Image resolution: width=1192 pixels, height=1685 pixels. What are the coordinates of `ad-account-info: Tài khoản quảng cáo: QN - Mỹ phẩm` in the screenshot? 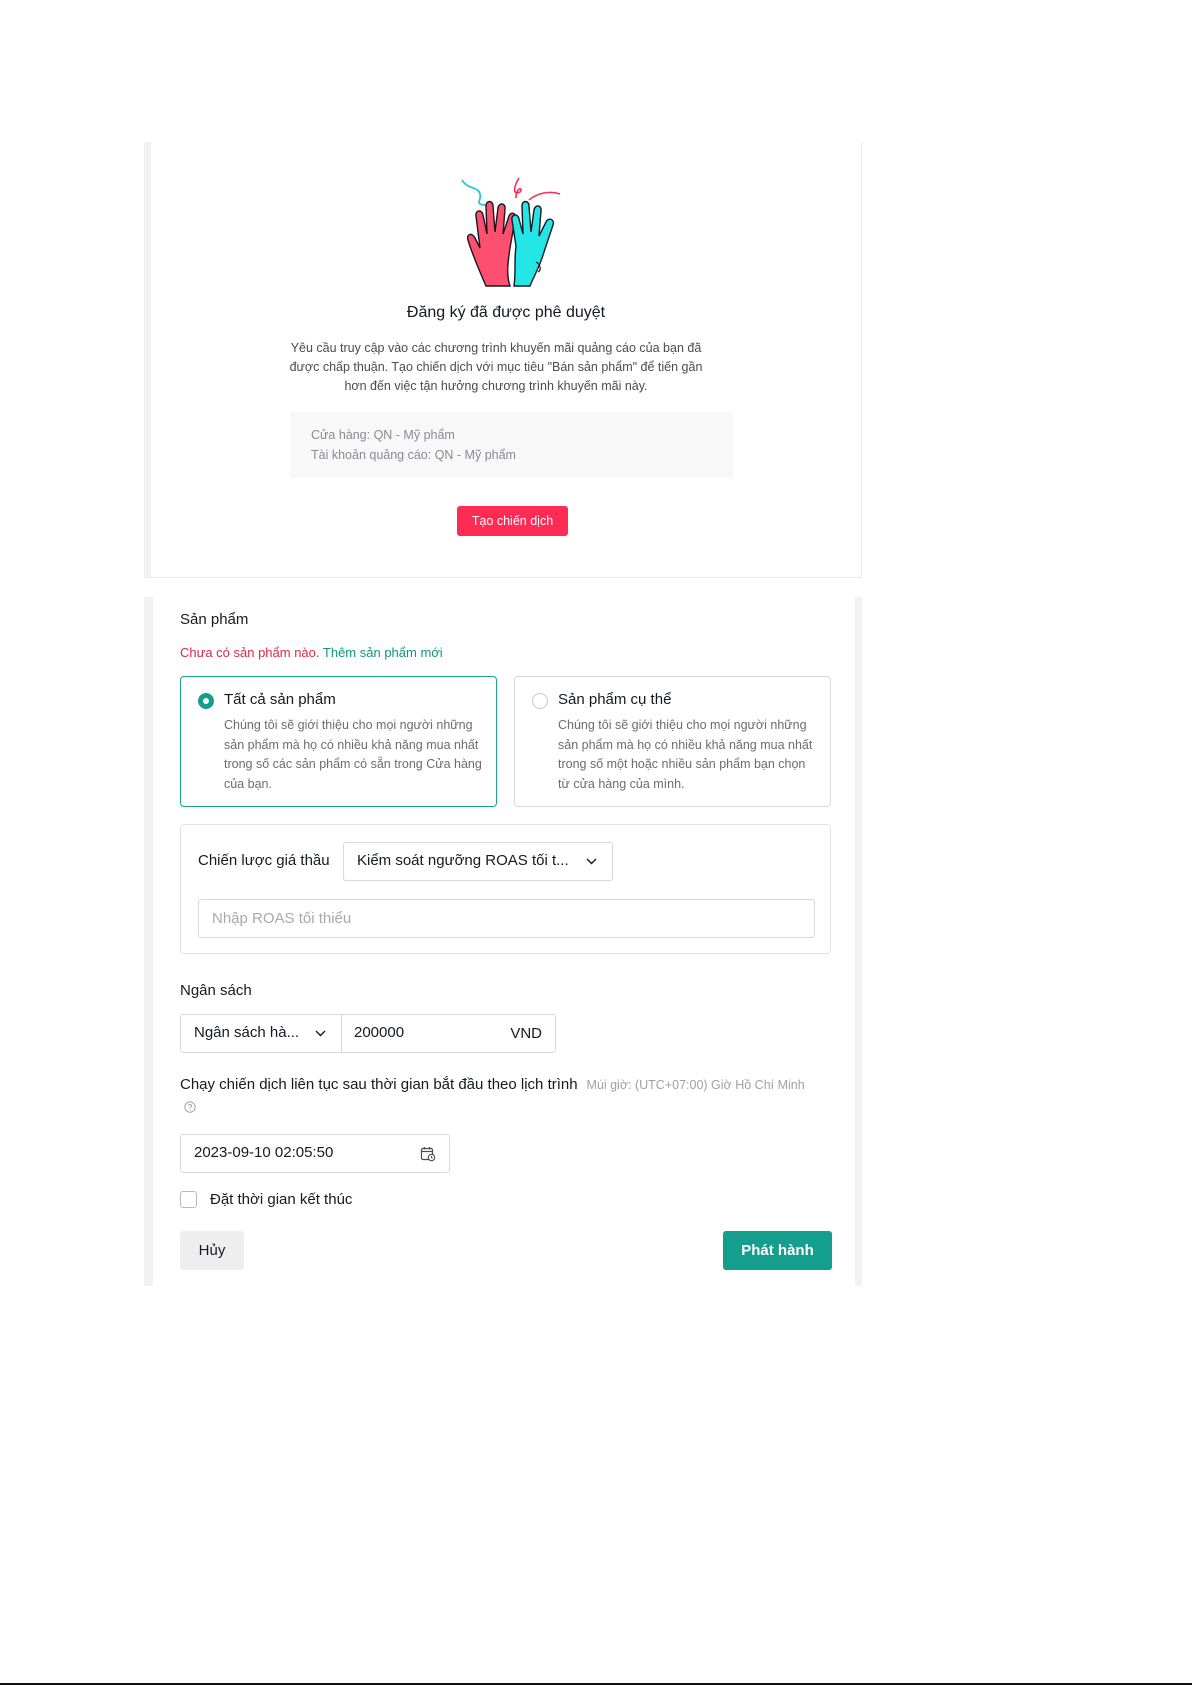 It's located at (413, 455).